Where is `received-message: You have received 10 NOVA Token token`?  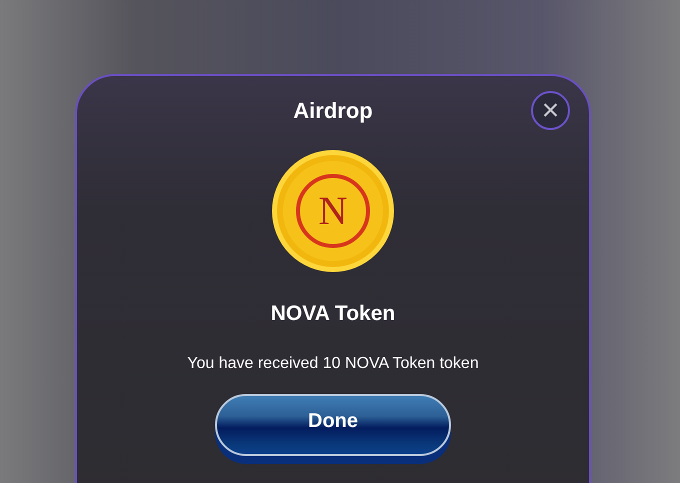 received-message: You have received 10 NOVA Token token is located at coordinates (333, 364).